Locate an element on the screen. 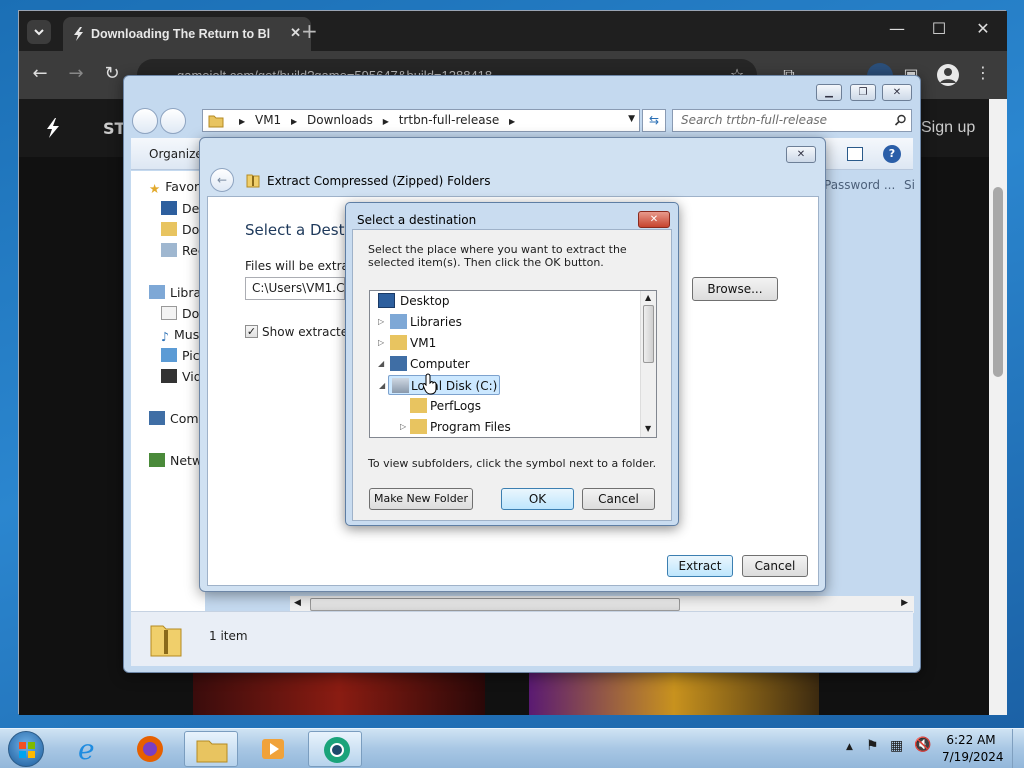 Image resolution: width=1024 pixels, height=768 pixels. wizard-title: Extract Compressed (Zipped) Folders is located at coordinates (379, 181).